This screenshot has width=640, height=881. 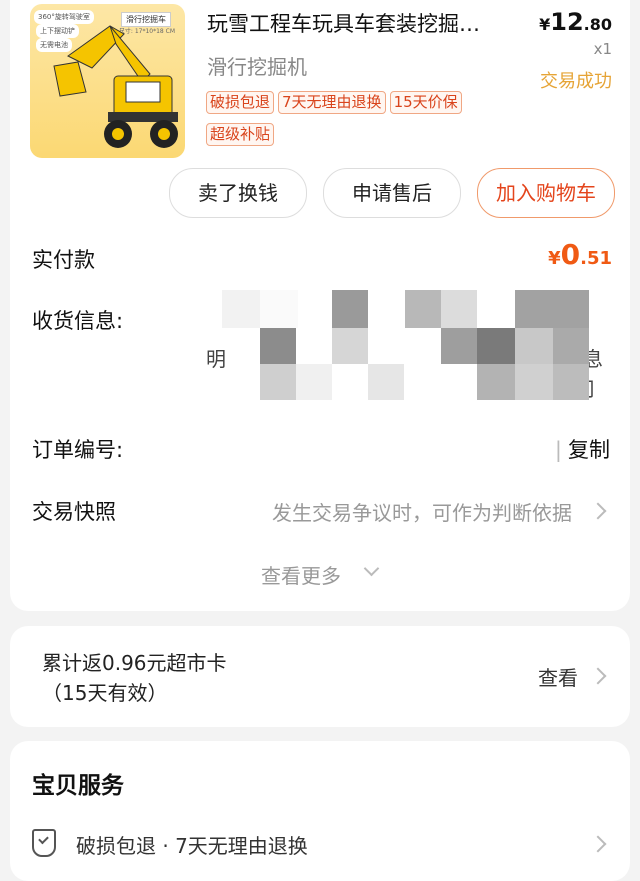 What do you see at coordinates (115, 86) in the screenshot?
I see `excavator-image` at bounding box center [115, 86].